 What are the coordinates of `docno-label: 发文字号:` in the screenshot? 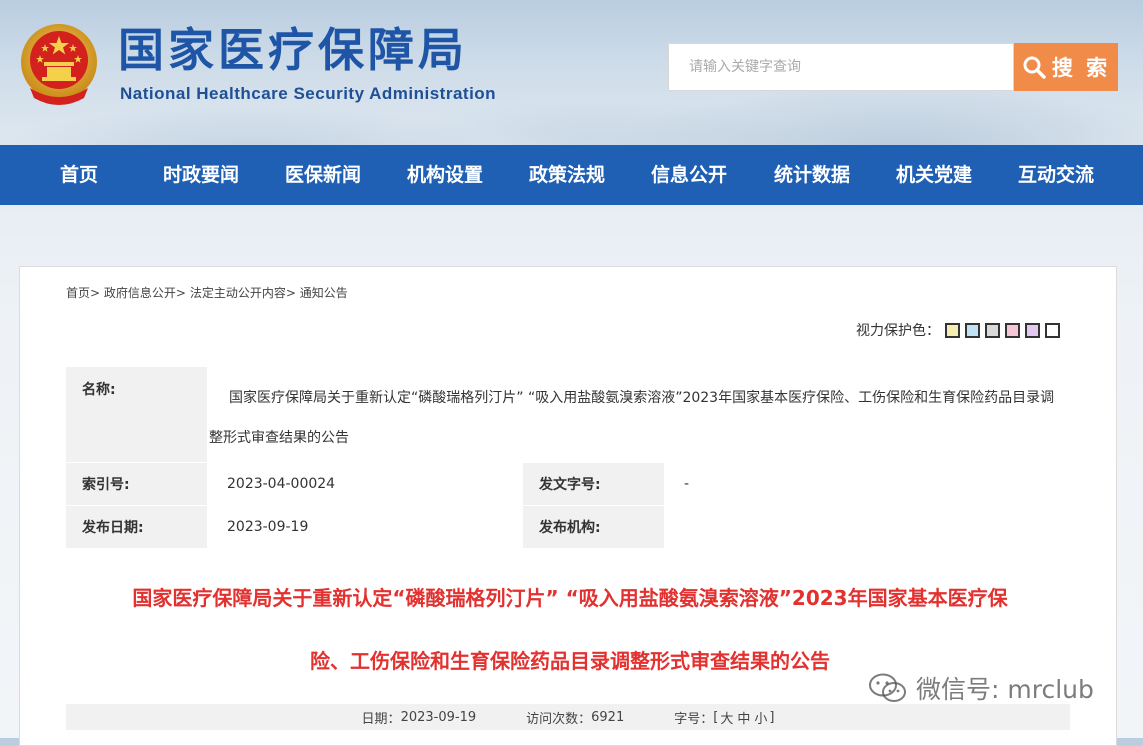 It's located at (593, 484).